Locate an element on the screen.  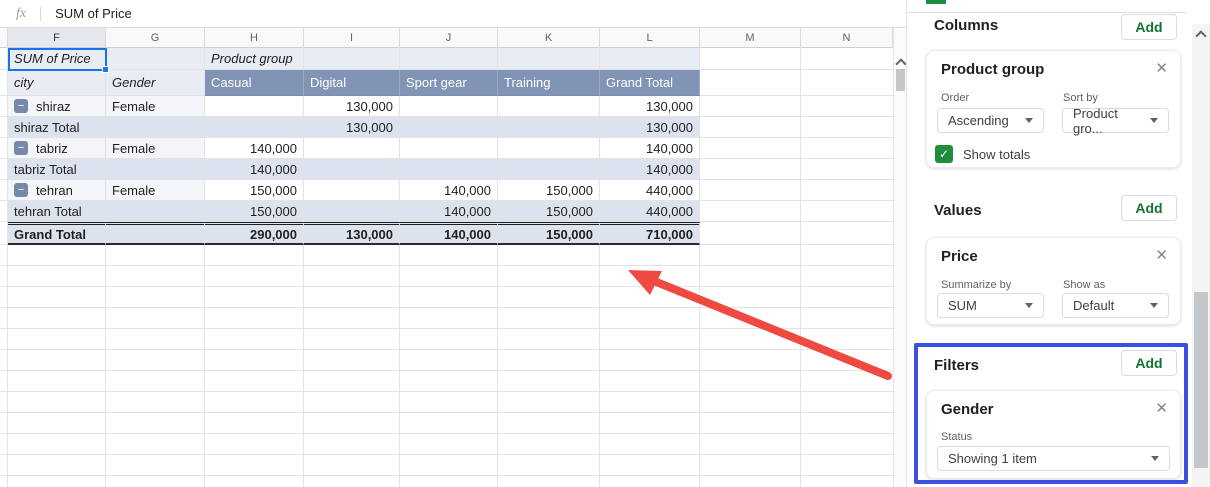
pivot-row-field-cell: city is located at coordinates (57, 83).